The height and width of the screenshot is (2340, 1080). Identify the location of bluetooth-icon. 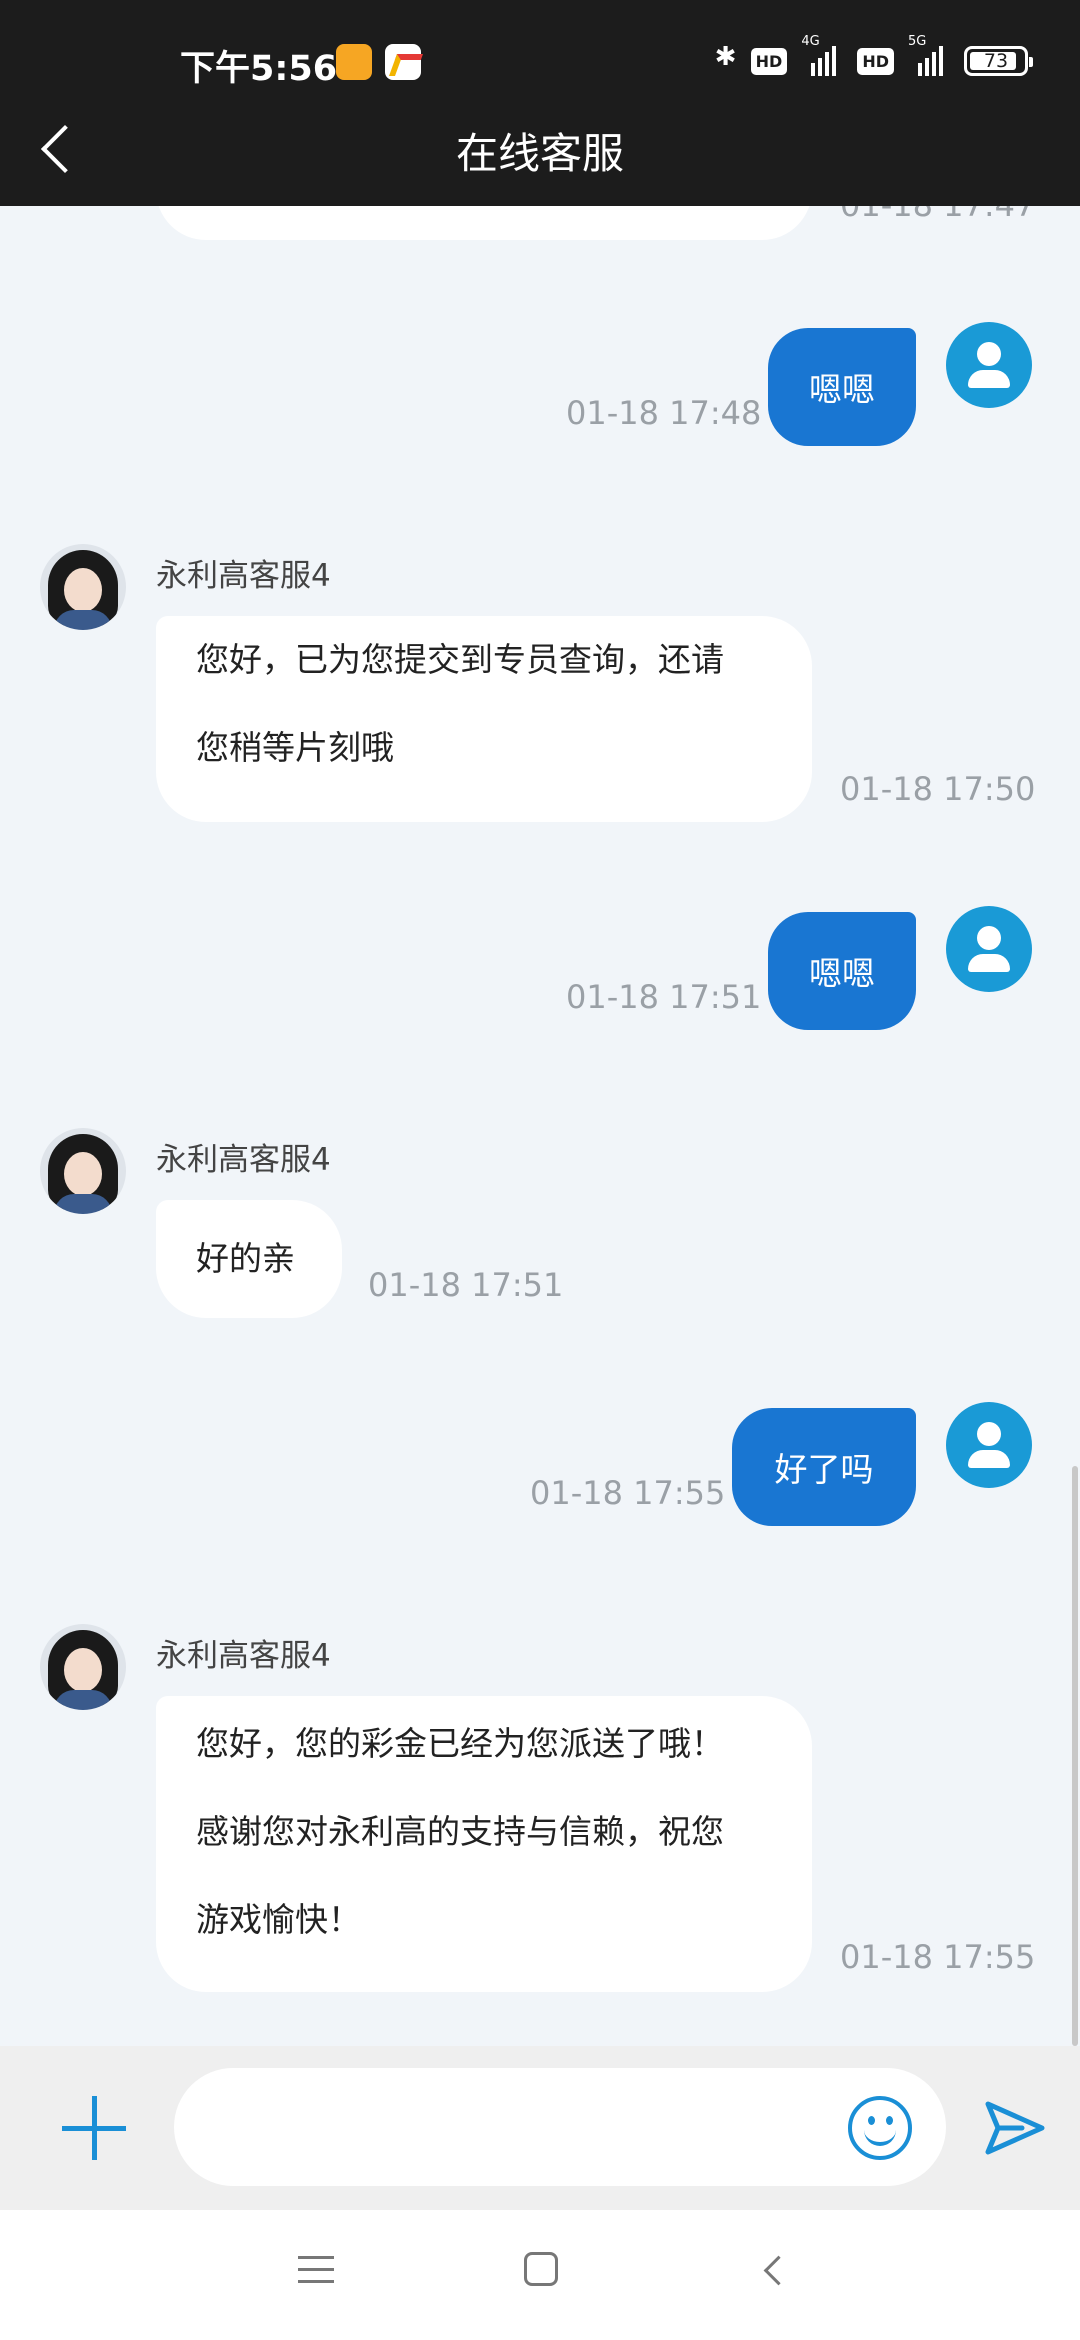
(726, 60).